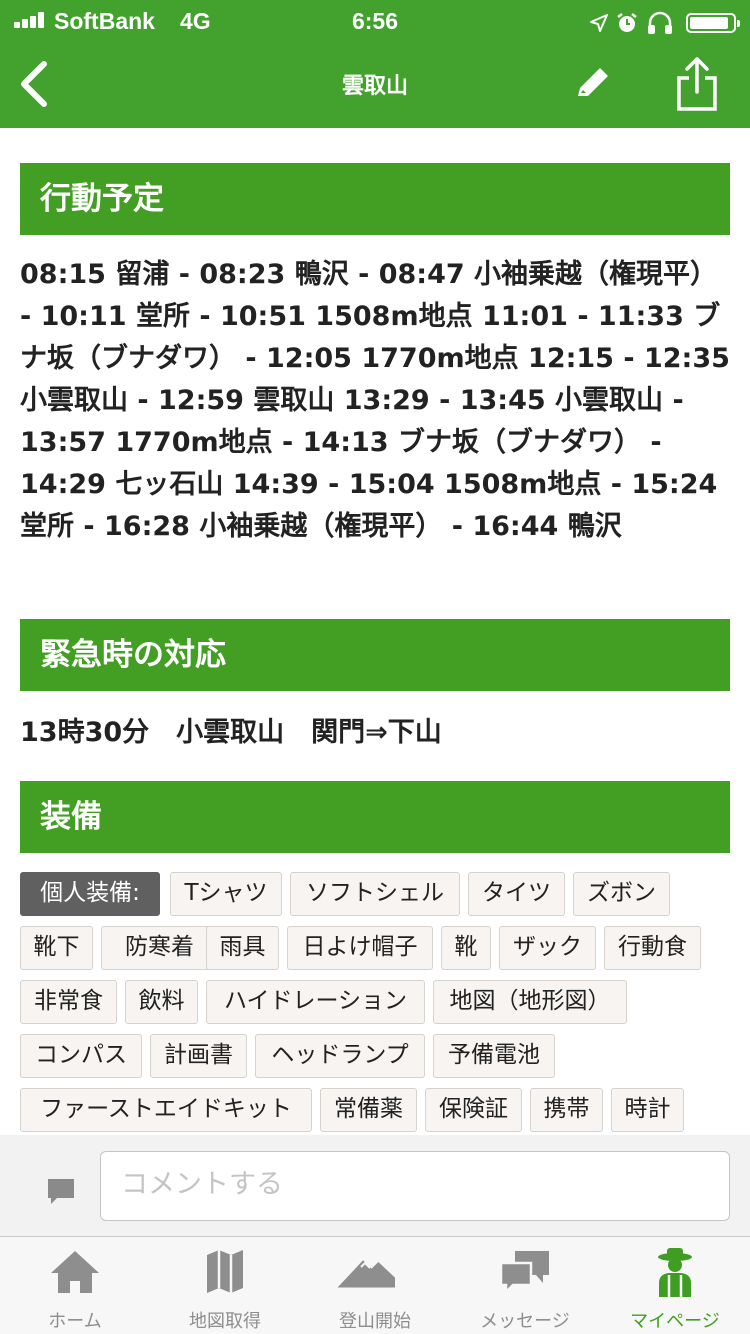 The image size is (750, 1334). I want to click on home-icon, so click(75, 1272).